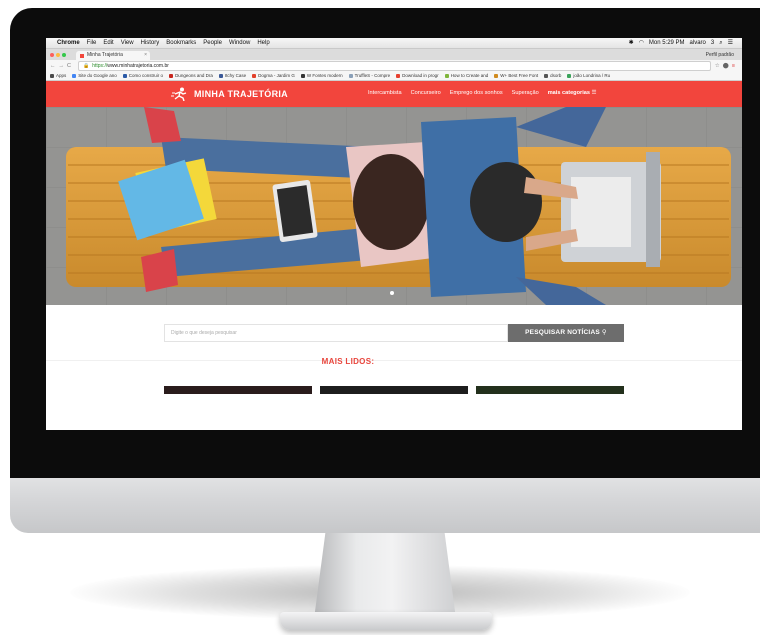 This screenshot has height=635, width=760. What do you see at coordinates (273, 75) in the screenshot?
I see `bookmark-item: Dogma - Jardim G` at bounding box center [273, 75].